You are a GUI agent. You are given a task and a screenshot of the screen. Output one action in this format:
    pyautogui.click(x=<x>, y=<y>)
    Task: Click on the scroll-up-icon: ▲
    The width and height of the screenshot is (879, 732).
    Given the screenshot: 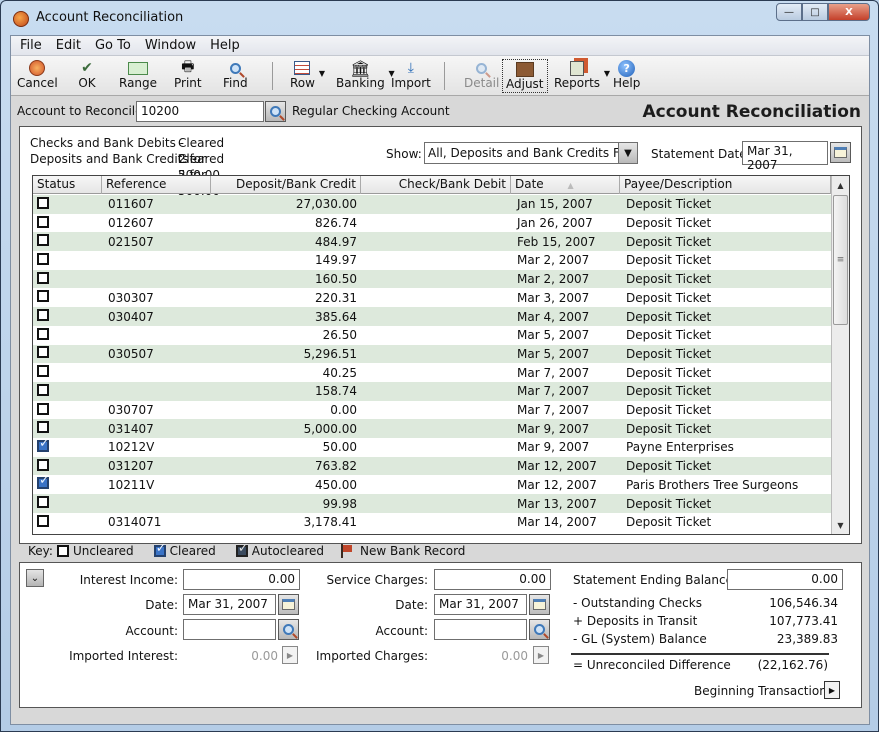 What is the action you would take?
    pyautogui.click(x=840, y=185)
    